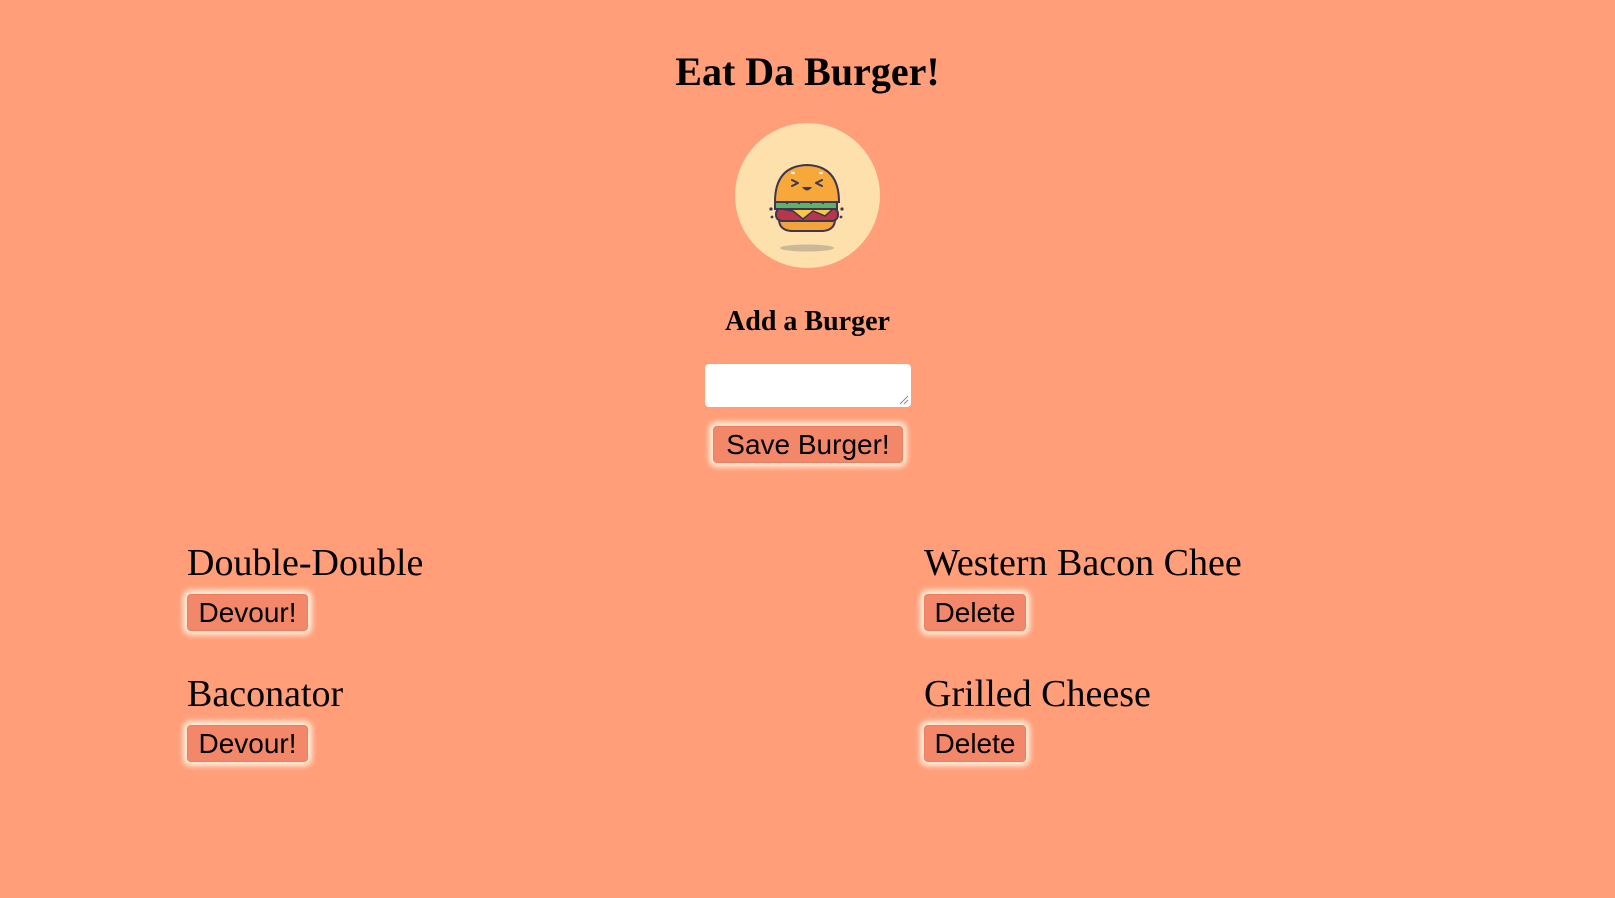  Describe the element at coordinates (807, 71) in the screenshot. I see `page-title: Eat Da Burger!` at that location.